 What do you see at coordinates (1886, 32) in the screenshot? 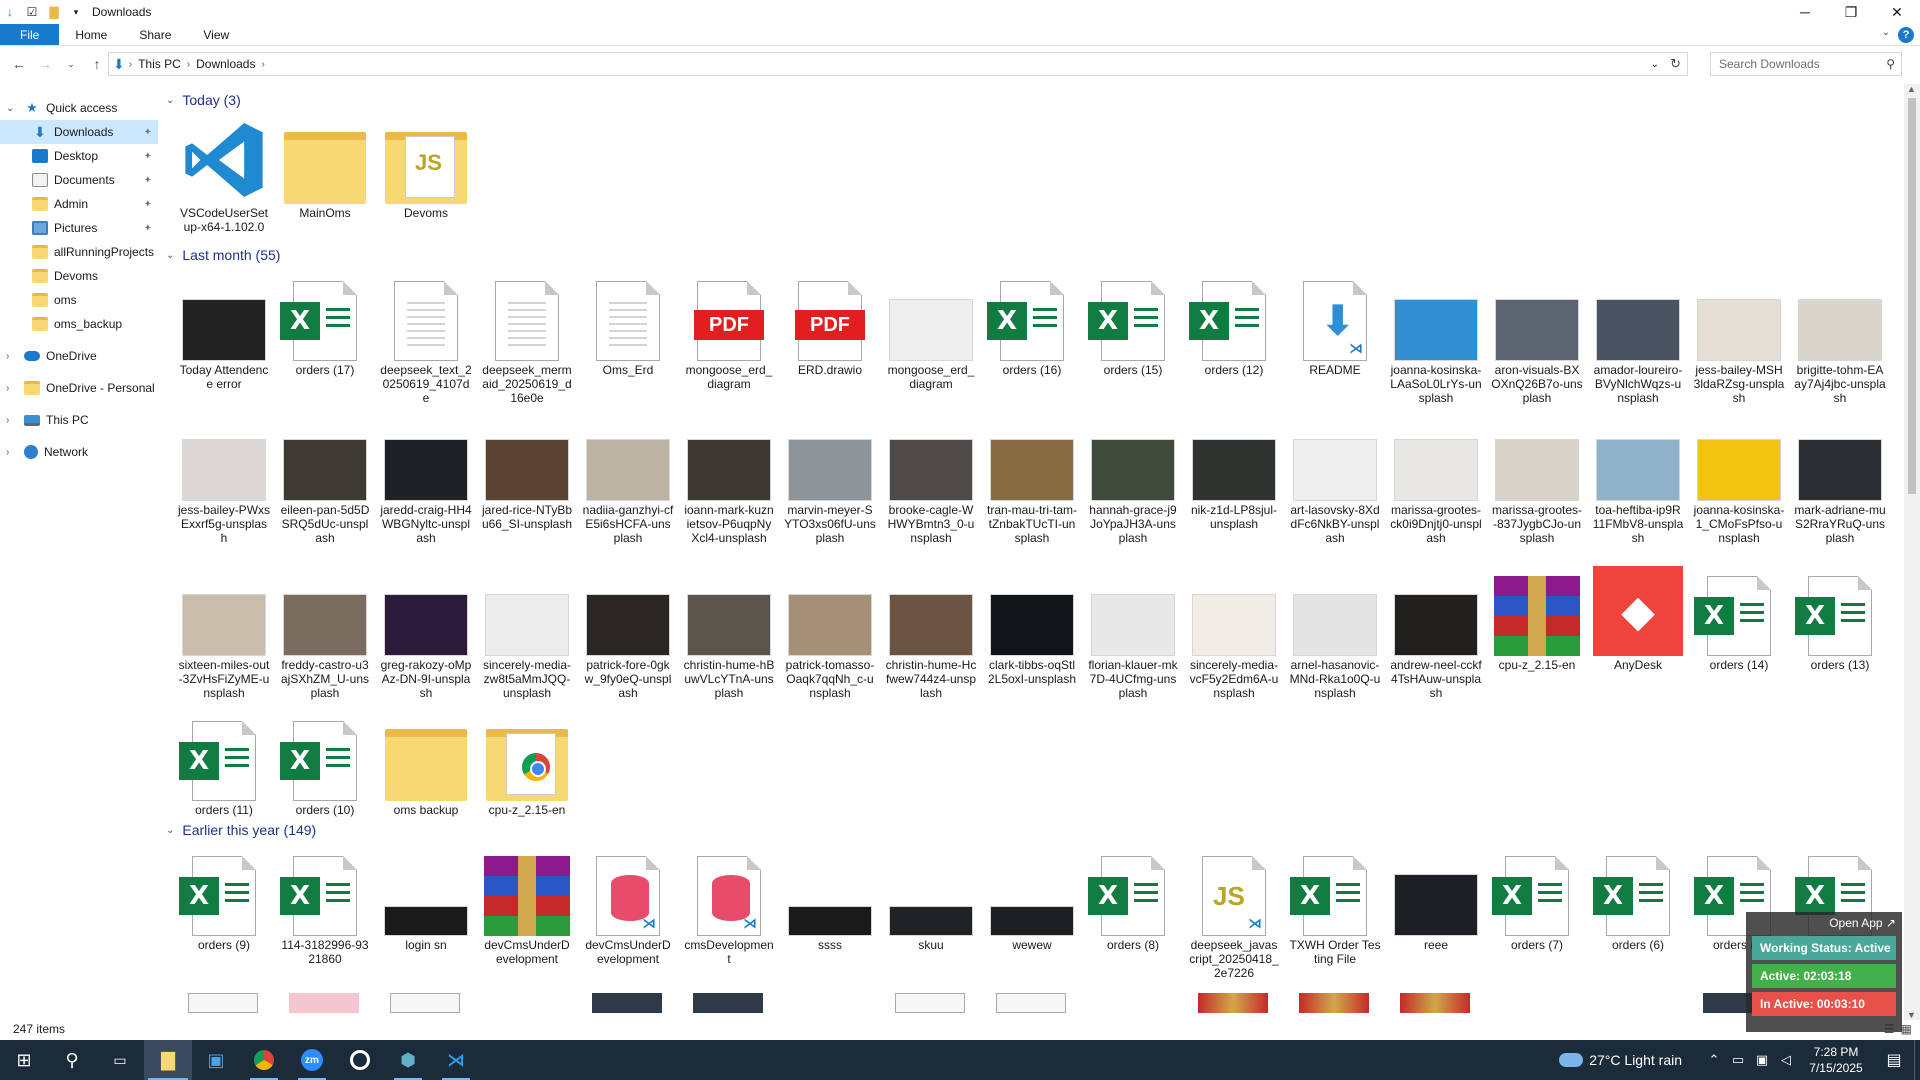
I see `expand-ribbon-icon: ⌄` at bounding box center [1886, 32].